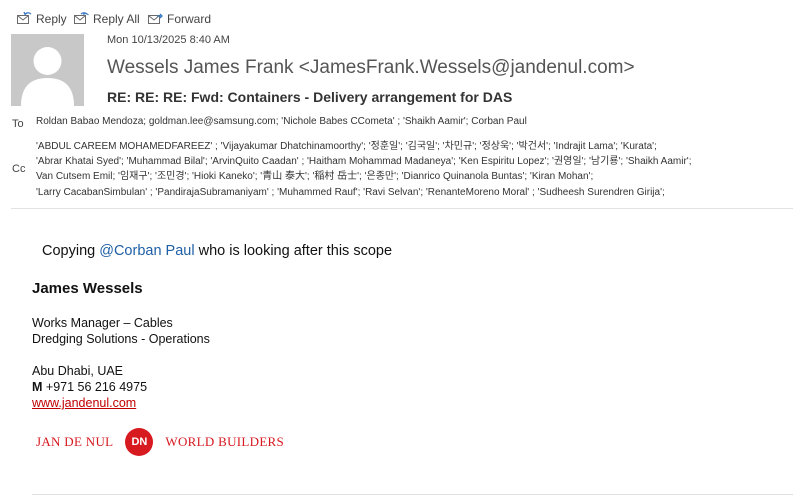 The image size is (793, 503). I want to click on mention-link: @Corban Paul, so click(146, 251).